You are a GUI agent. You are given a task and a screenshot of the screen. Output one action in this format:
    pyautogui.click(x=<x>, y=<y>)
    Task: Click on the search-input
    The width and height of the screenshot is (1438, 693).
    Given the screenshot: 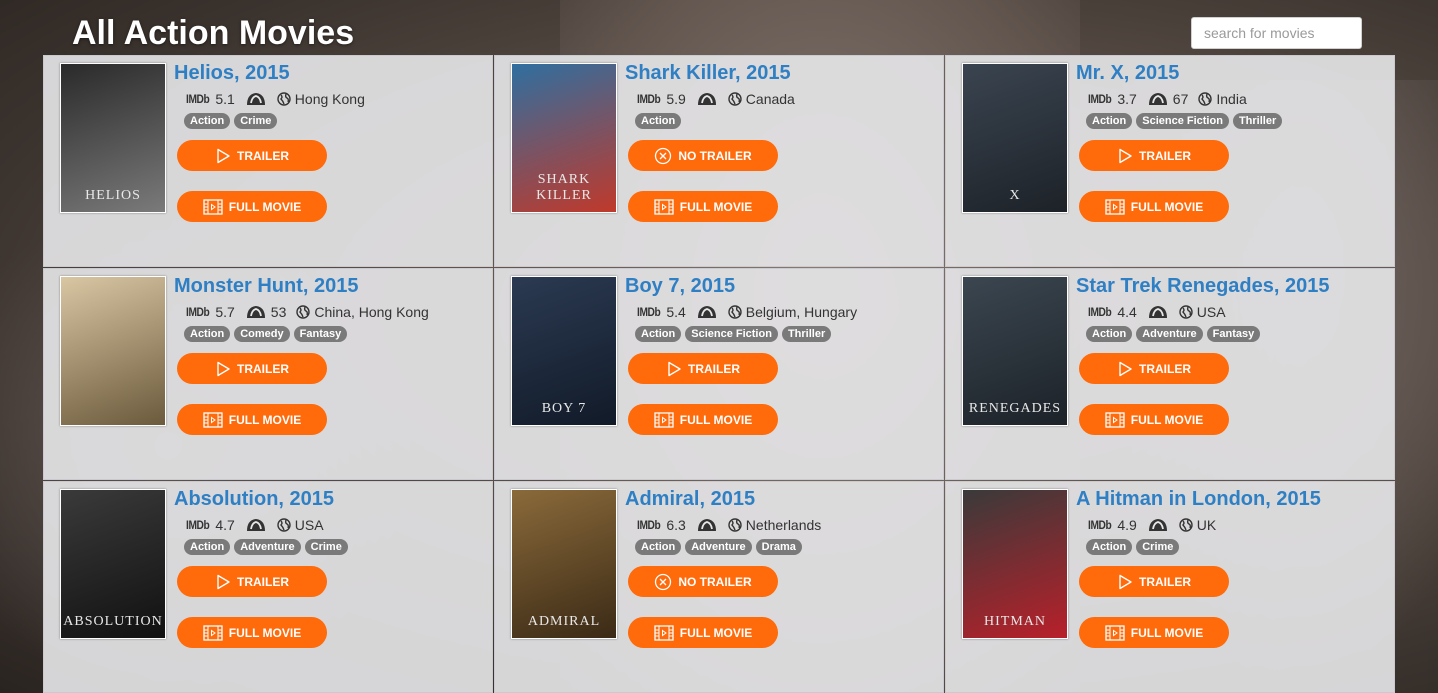 What is the action you would take?
    pyautogui.click(x=1276, y=33)
    